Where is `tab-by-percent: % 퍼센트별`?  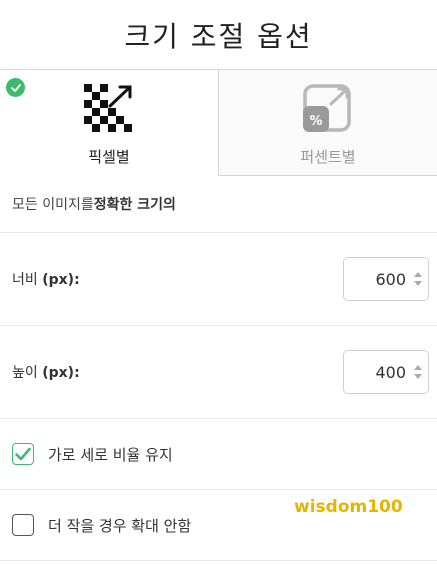 tab-by-percent: % 퍼센트별 is located at coordinates (327, 122).